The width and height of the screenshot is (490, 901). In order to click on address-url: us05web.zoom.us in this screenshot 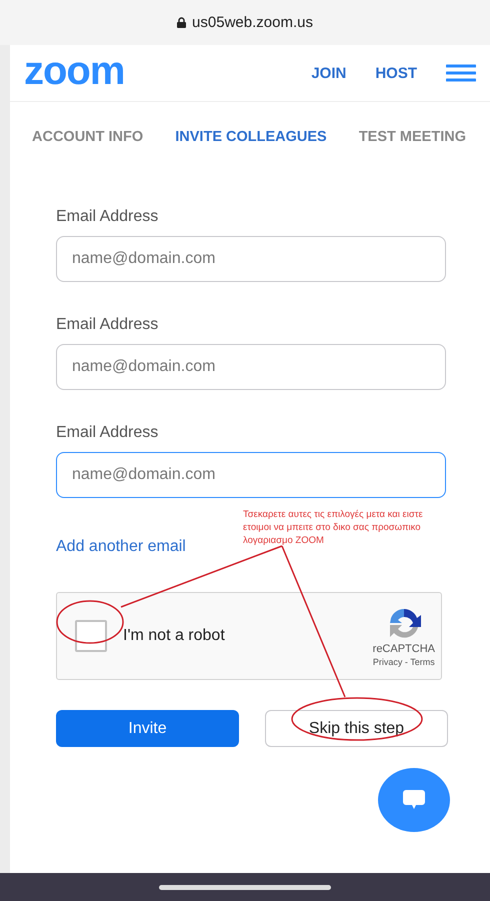, I will do `click(252, 22)`.